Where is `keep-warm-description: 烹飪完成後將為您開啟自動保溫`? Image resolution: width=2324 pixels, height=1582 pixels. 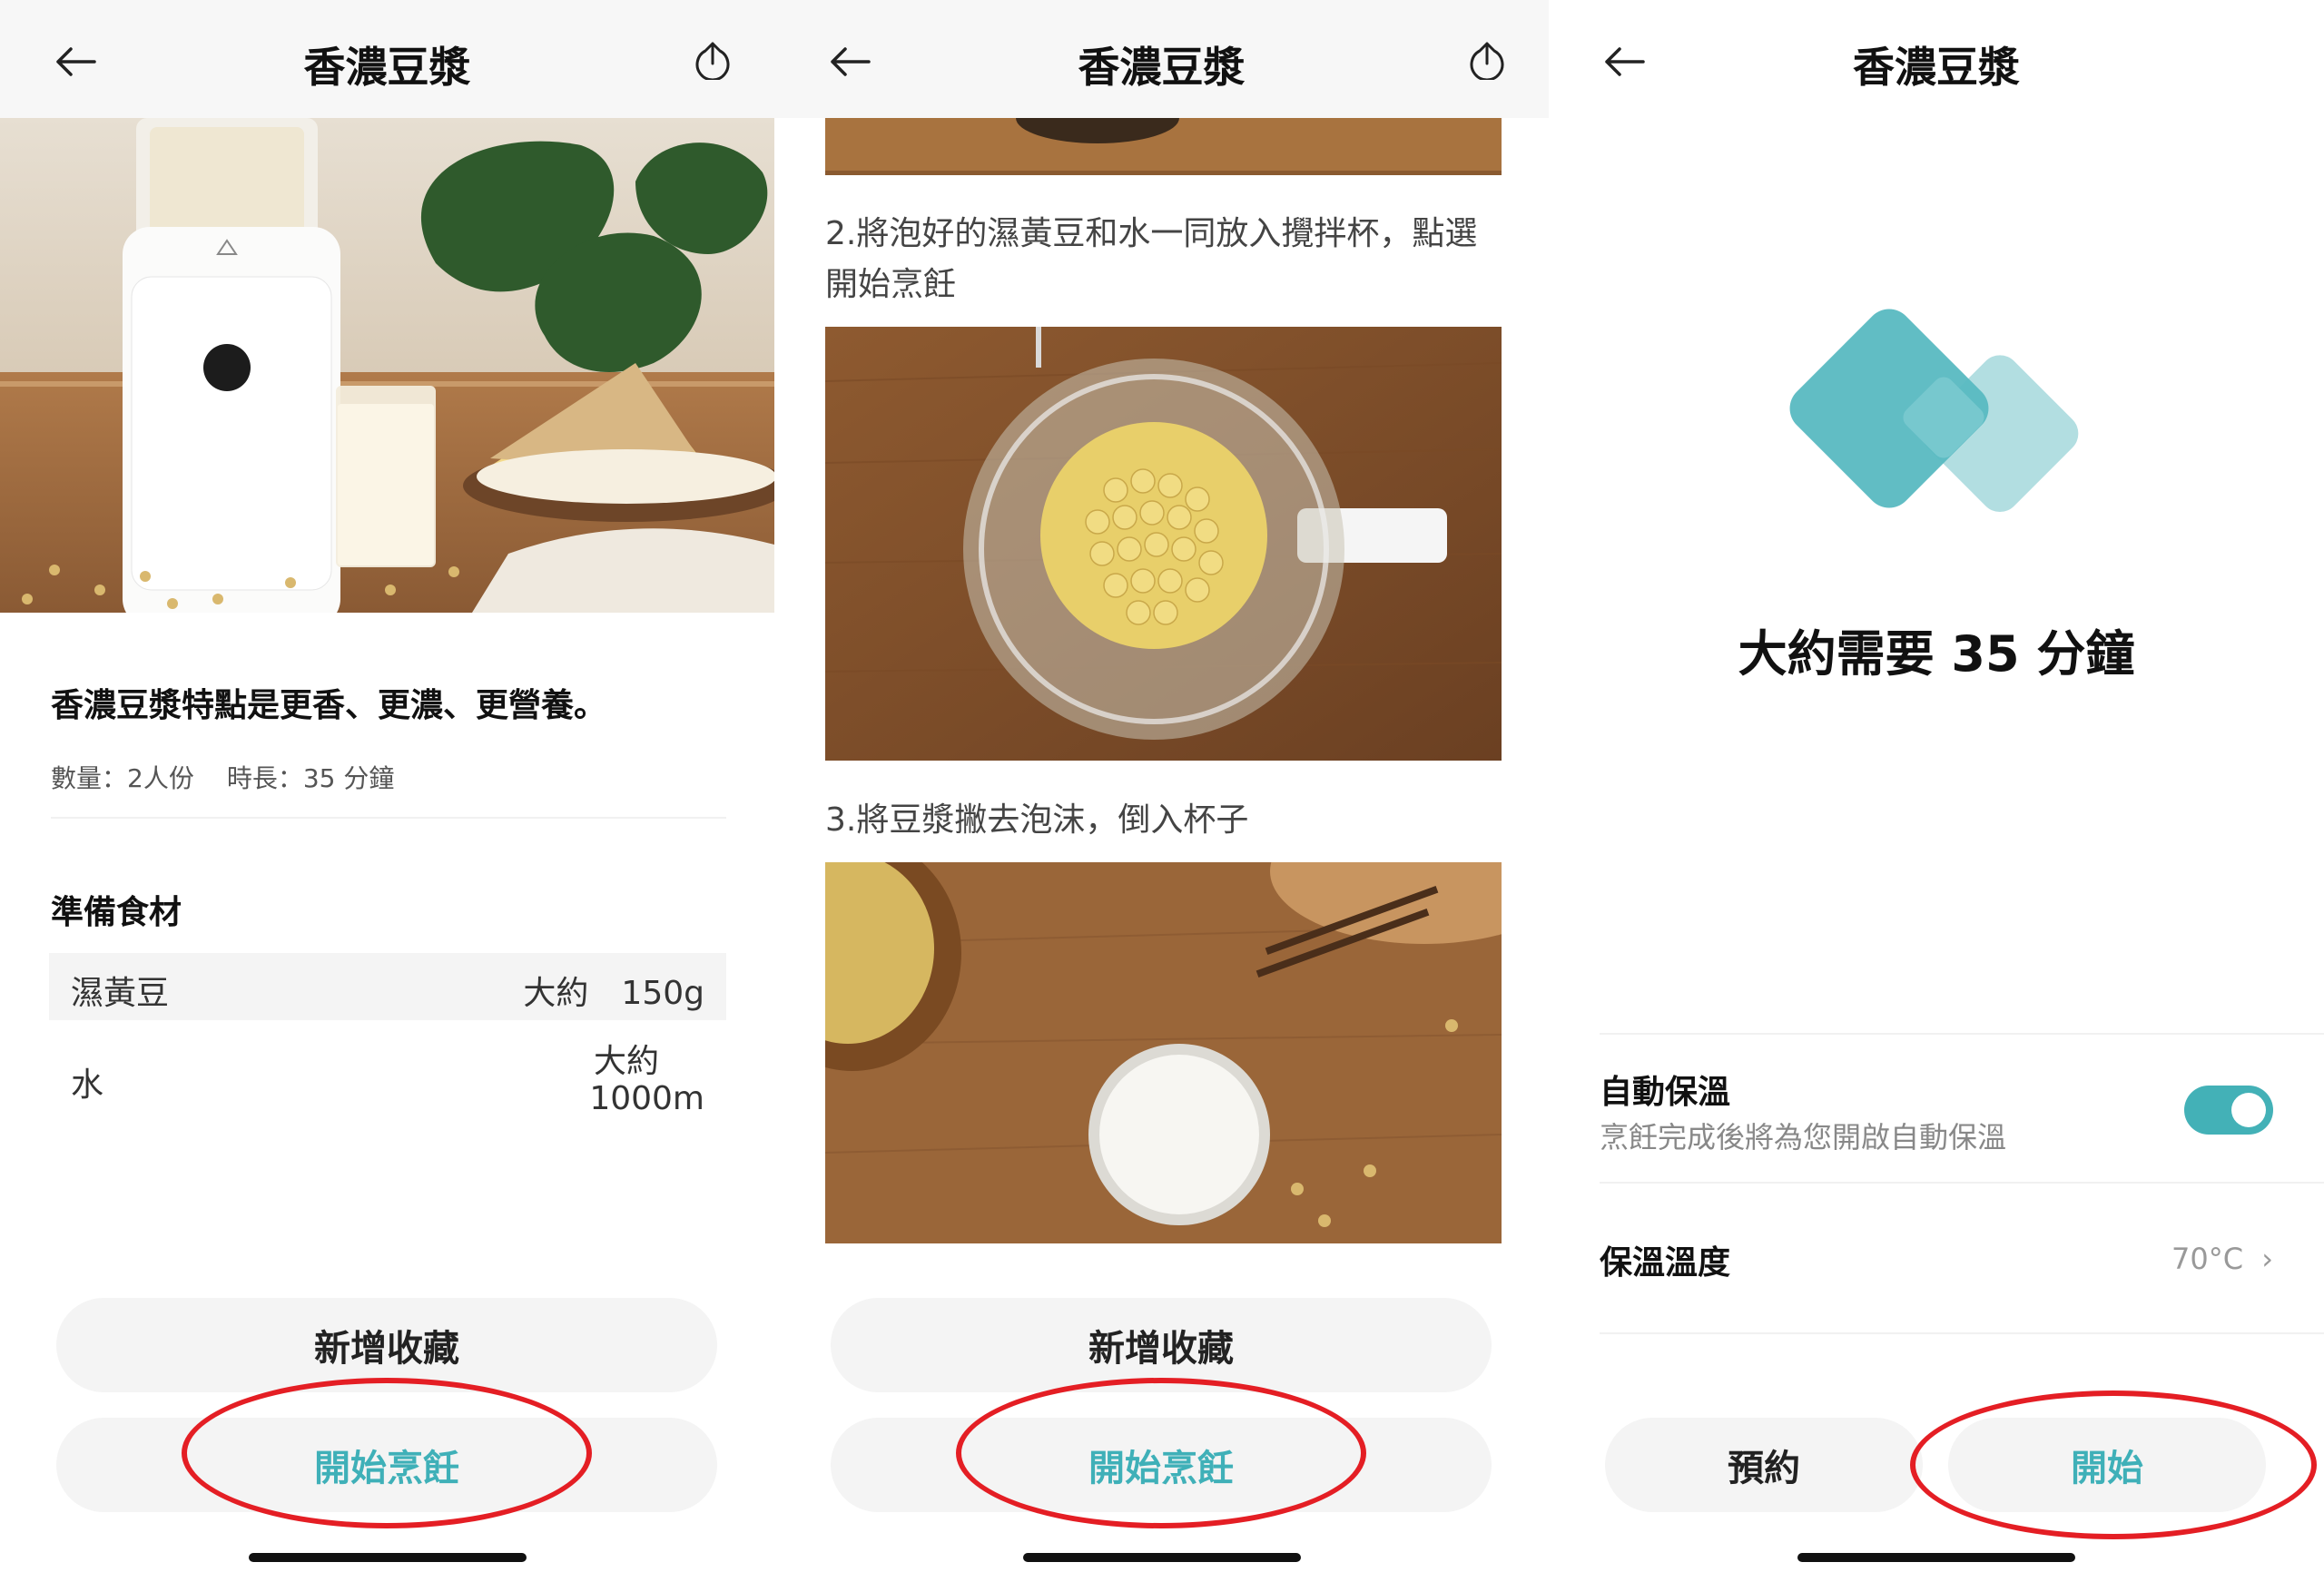 keep-warm-description: 烹飪完成後將為您開啟自動保溫 is located at coordinates (1803, 1137).